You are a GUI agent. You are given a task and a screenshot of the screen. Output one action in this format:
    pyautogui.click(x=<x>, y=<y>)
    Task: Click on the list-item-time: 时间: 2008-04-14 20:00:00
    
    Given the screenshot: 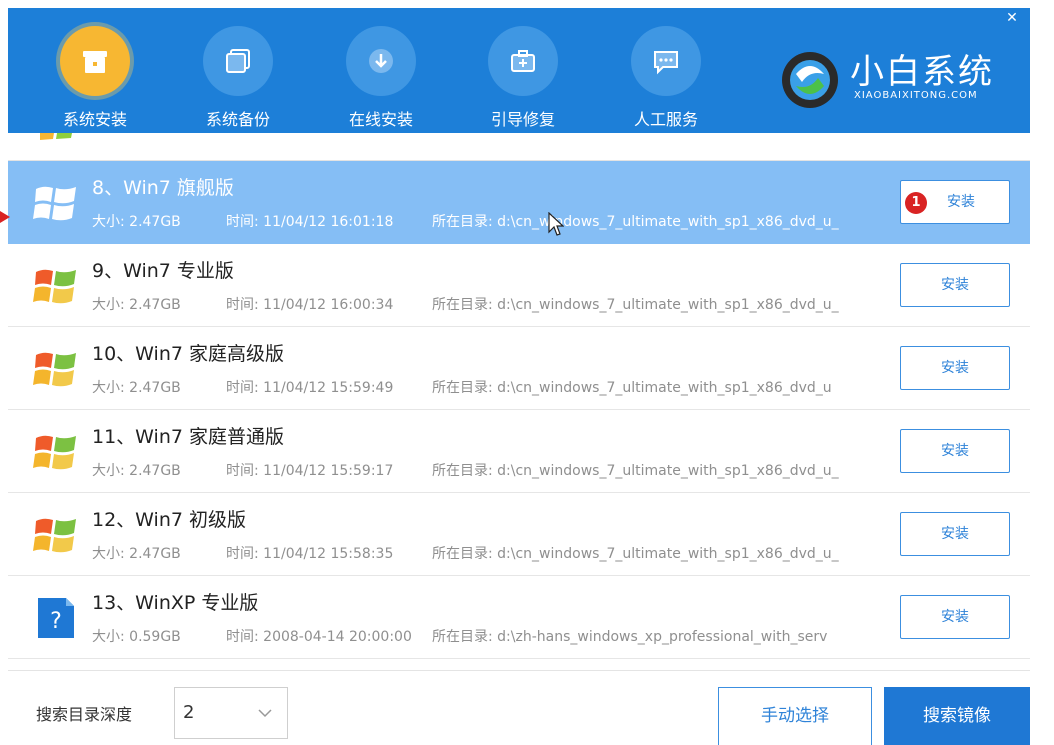 What is the action you would take?
    pyautogui.click(x=319, y=637)
    